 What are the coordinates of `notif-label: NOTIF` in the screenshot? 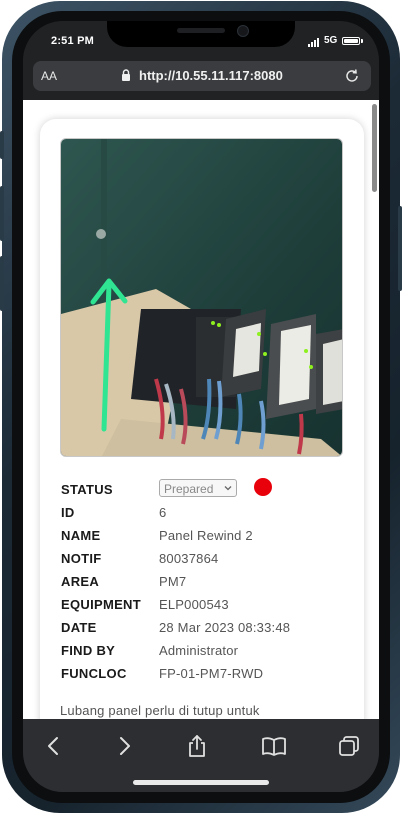 It's located at (81, 558).